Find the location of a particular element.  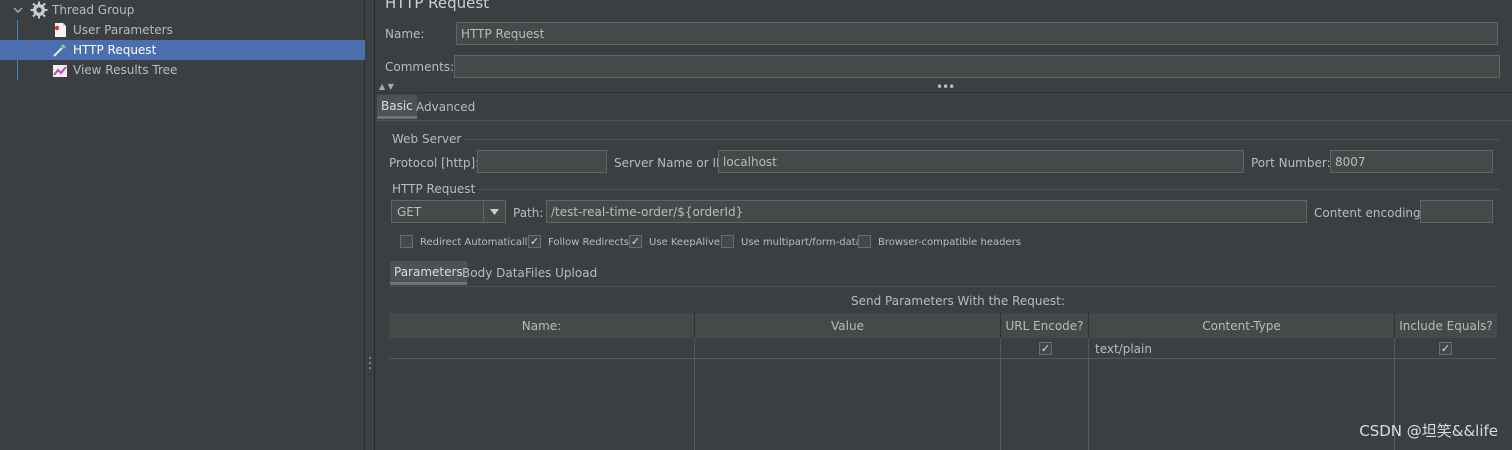

tab-basic: Basic is located at coordinates (397, 107).